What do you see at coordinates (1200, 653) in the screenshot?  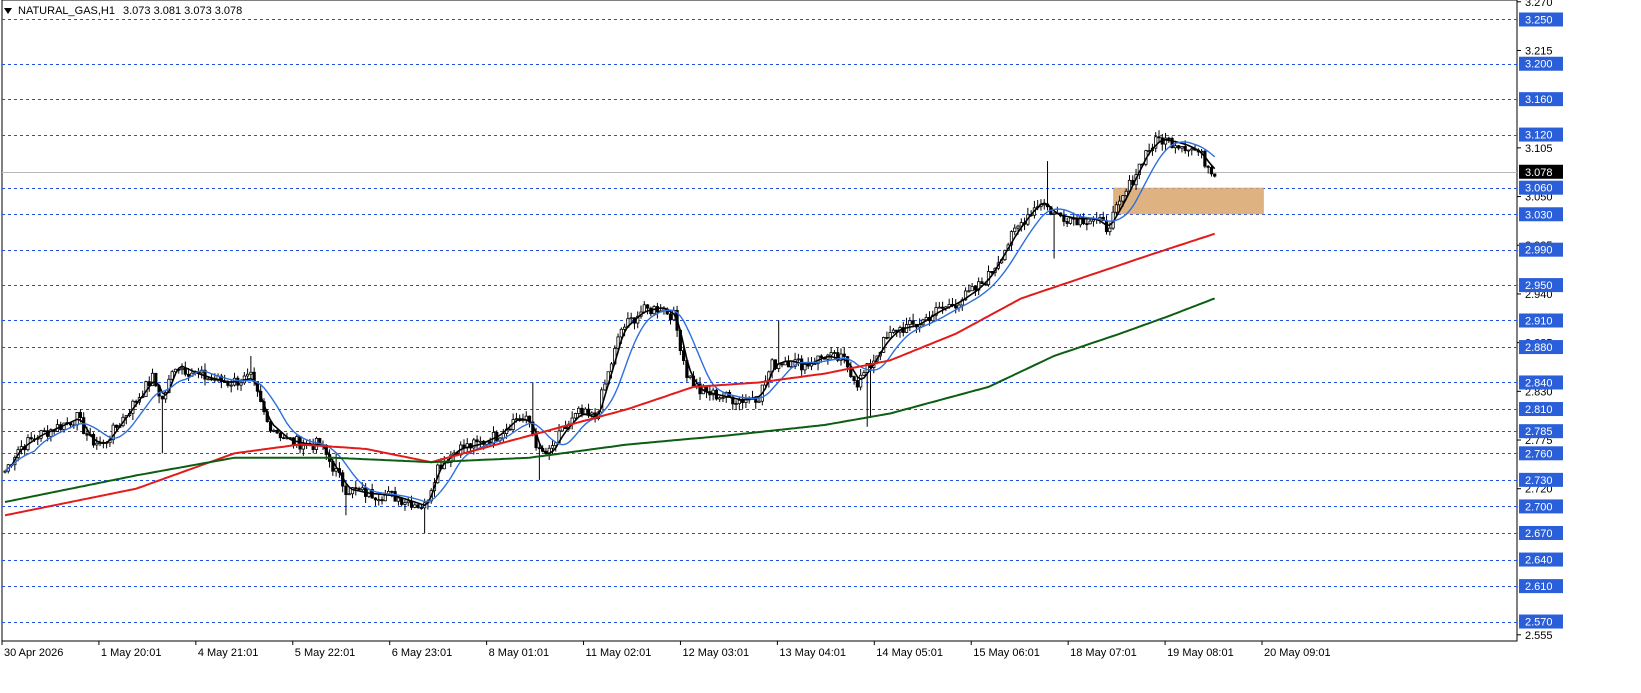 I see `time-tick-label: 19 May 08:01` at bounding box center [1200, 653].